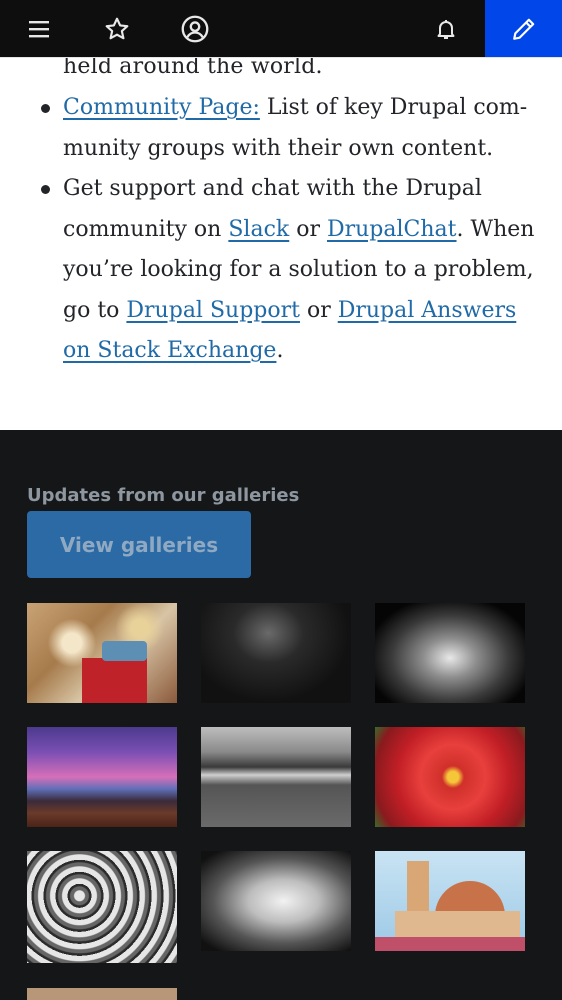 The height and width of the screenshot is (1000, 562). Describe the element at coordinates (392, 229) in the screenshot. I see `drupalchat-link: DrupalChat` at that location.